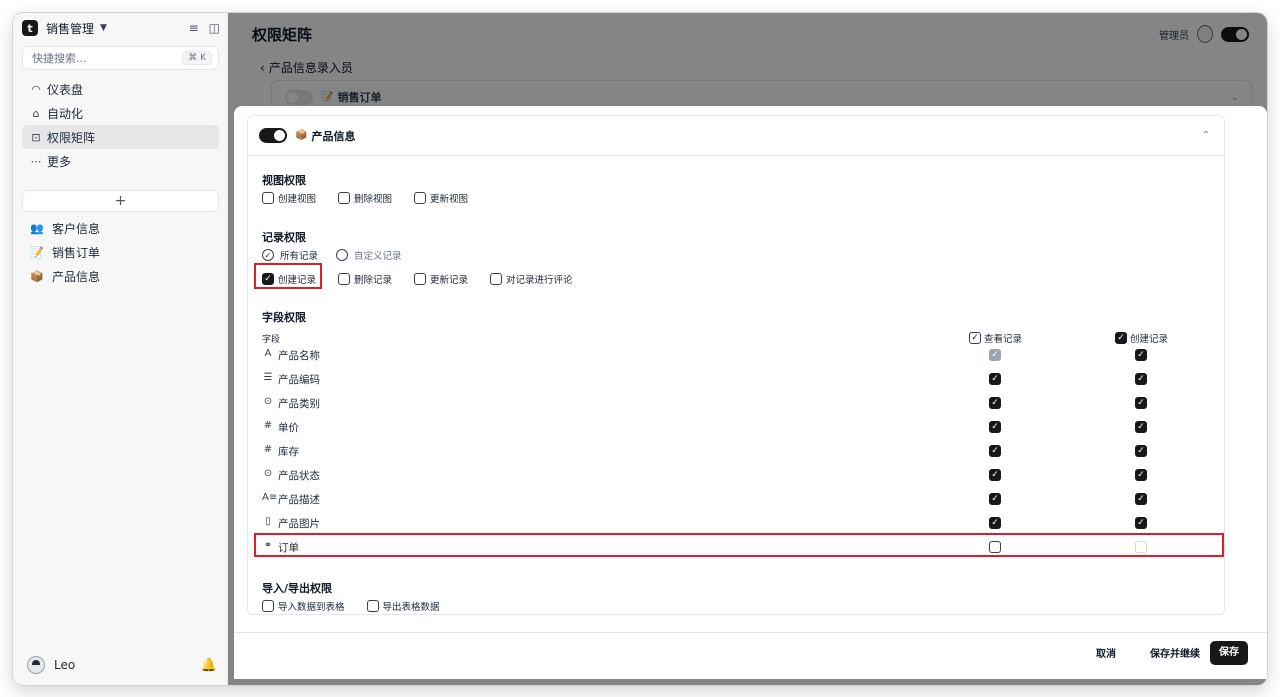 This screenshot has width=1280, height=697. I want to click on comment-record-checkbox: 对记录进行评论, so click(531, 279).